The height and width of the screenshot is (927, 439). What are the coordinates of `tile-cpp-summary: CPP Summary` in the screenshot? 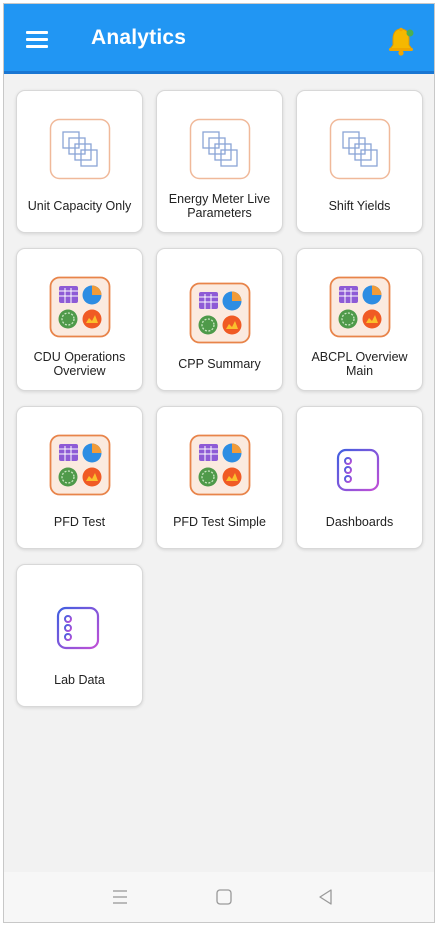 It's located at (219, 319).